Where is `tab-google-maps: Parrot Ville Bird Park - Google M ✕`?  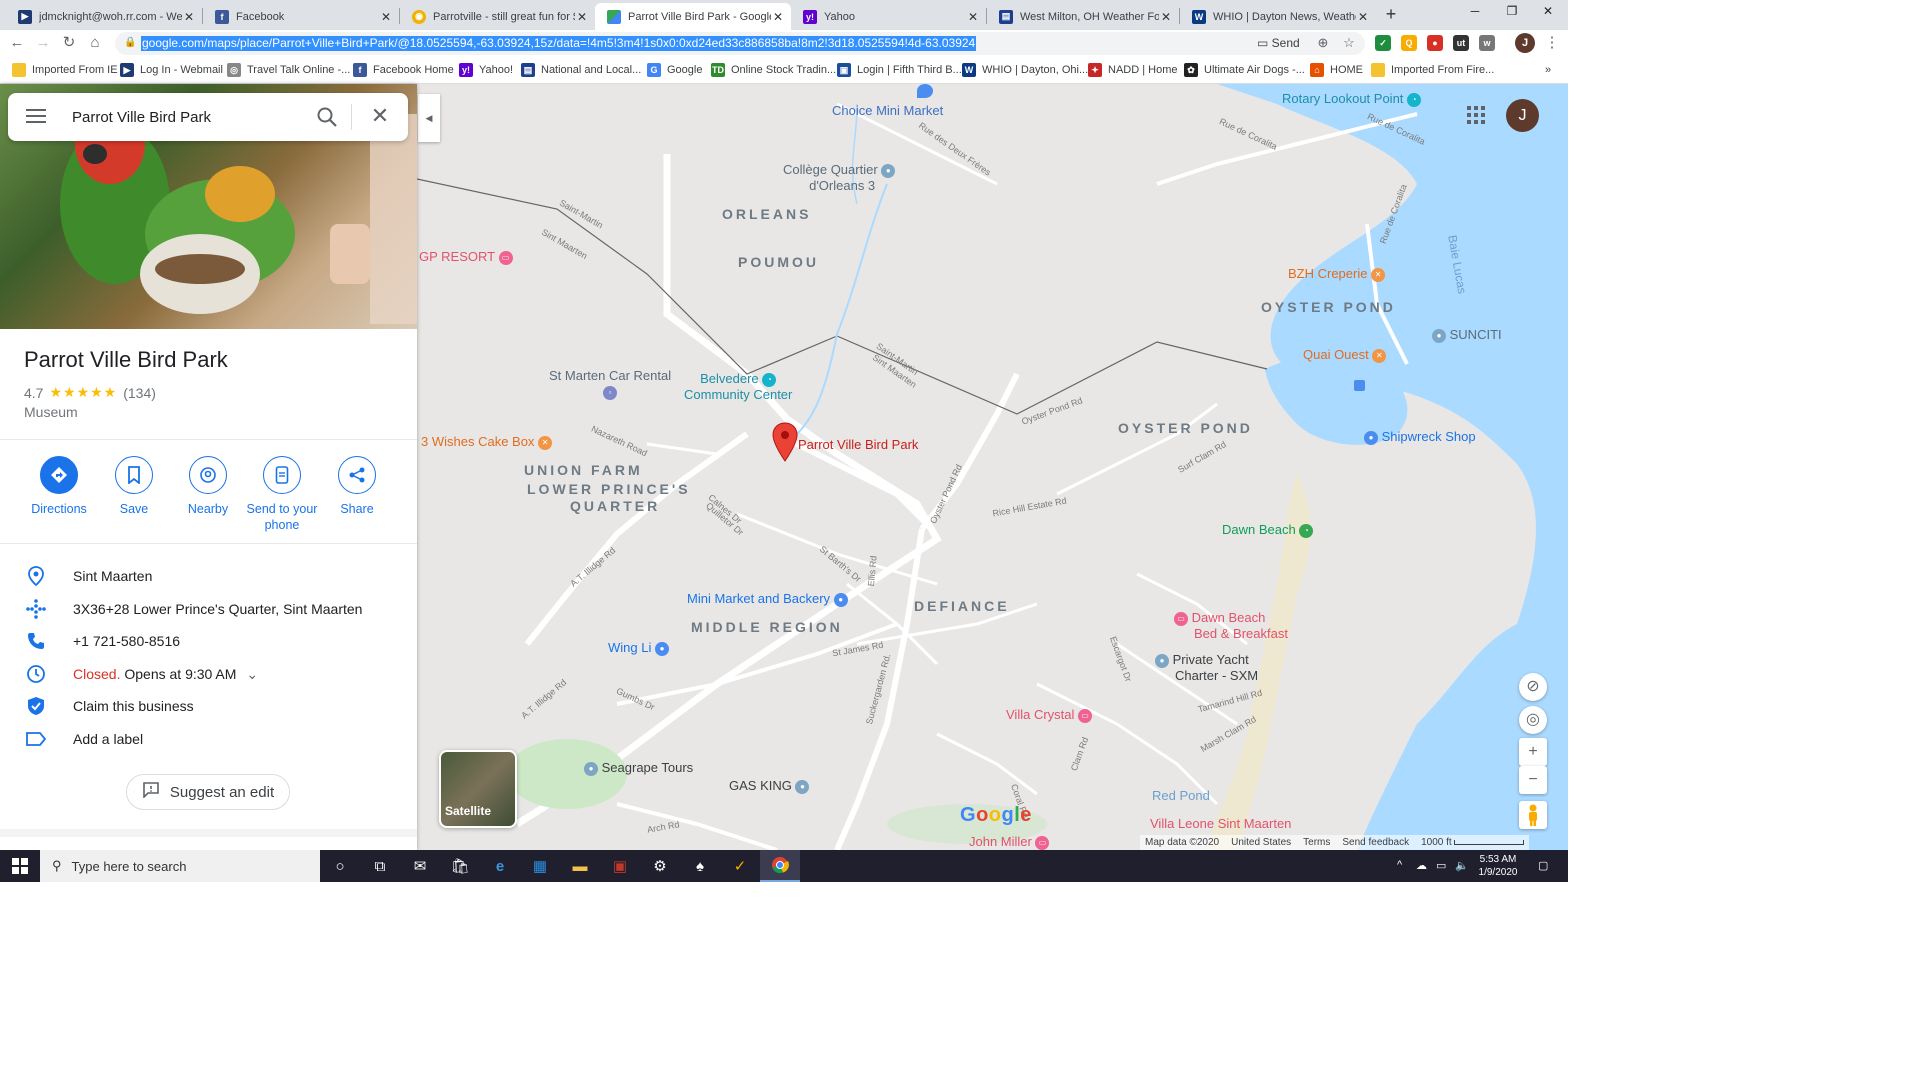
tab-google-maps: Parrot Ville Bird Park - Google M ✕ is located at coordinates (693, 16).